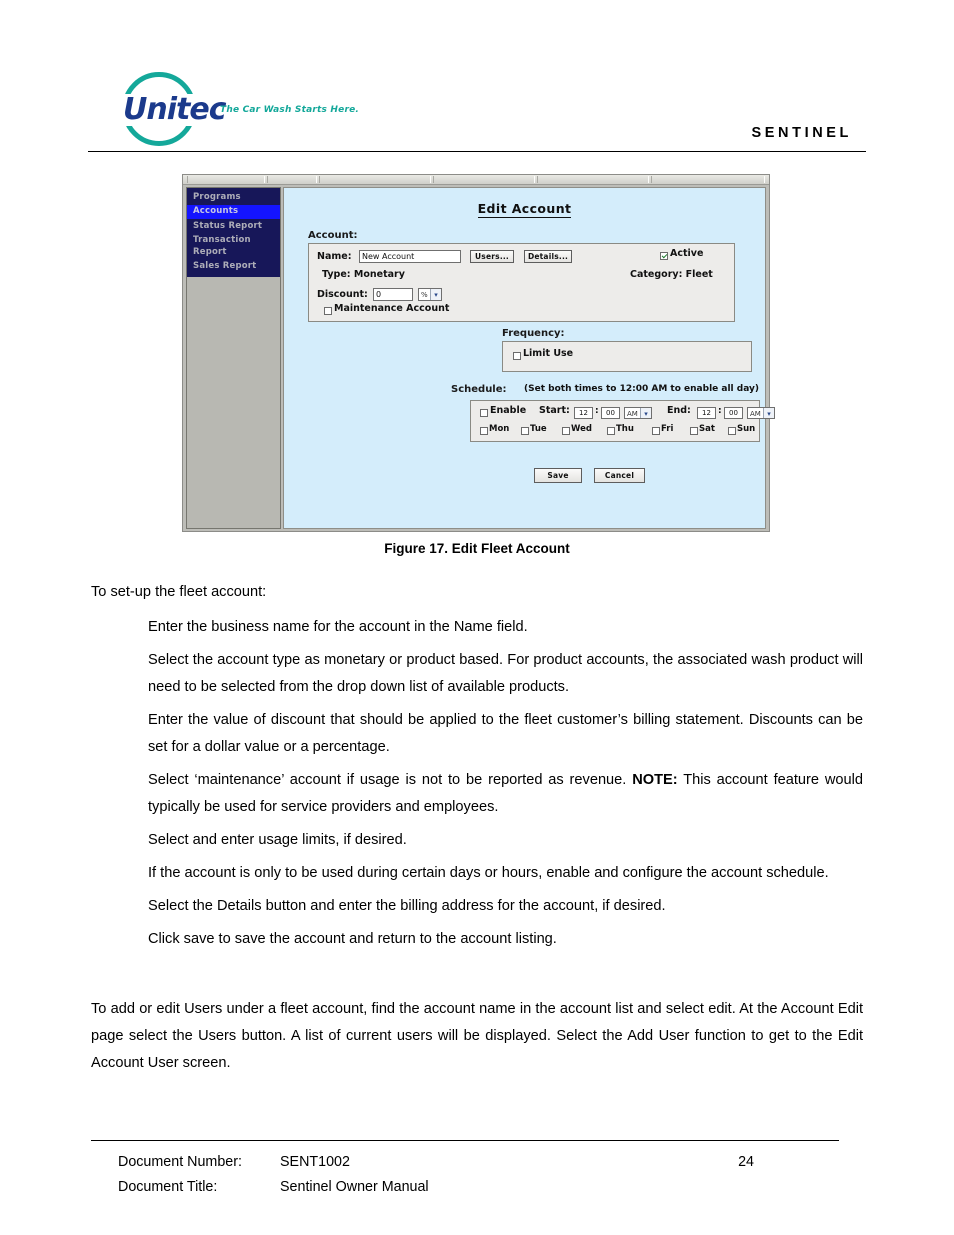 The image size is (954, 1235). I want to click on app-page-title-text: Edit Account, so click(524, 209).